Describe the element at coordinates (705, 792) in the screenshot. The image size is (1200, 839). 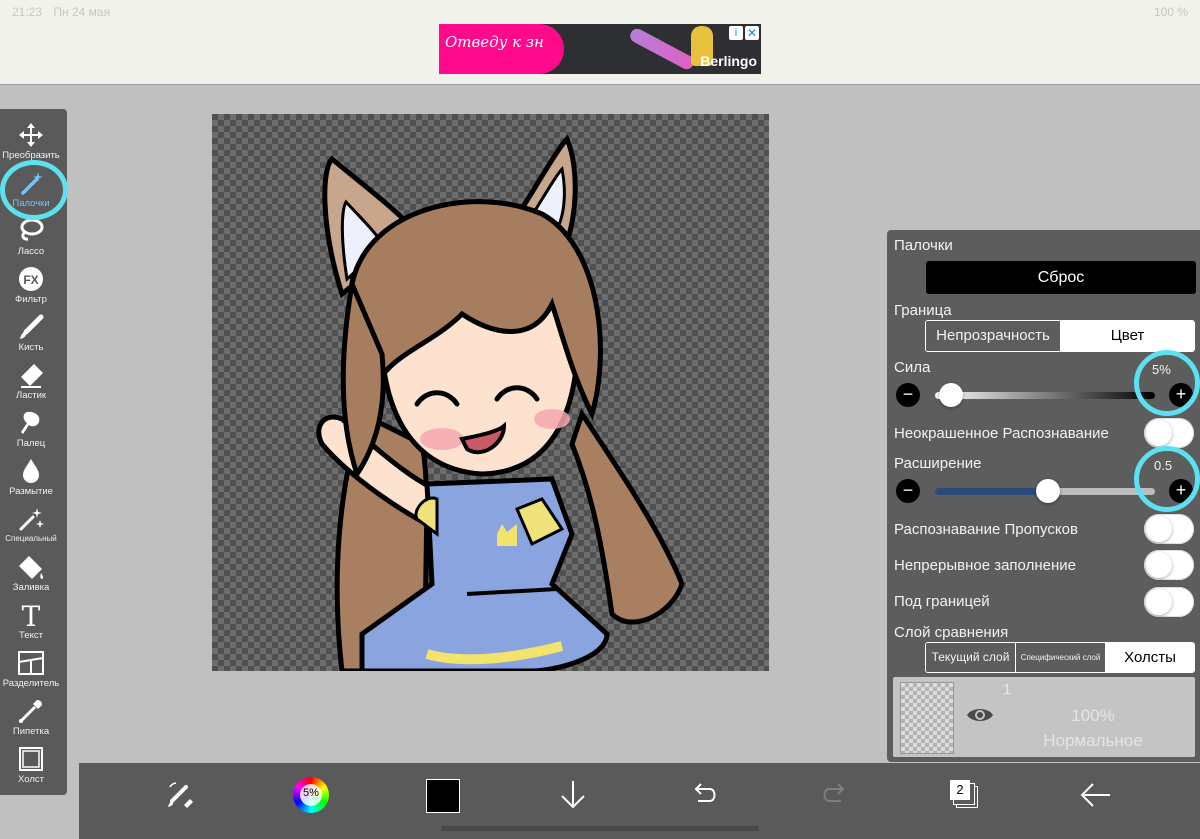
I see `undo-icon` at that location.